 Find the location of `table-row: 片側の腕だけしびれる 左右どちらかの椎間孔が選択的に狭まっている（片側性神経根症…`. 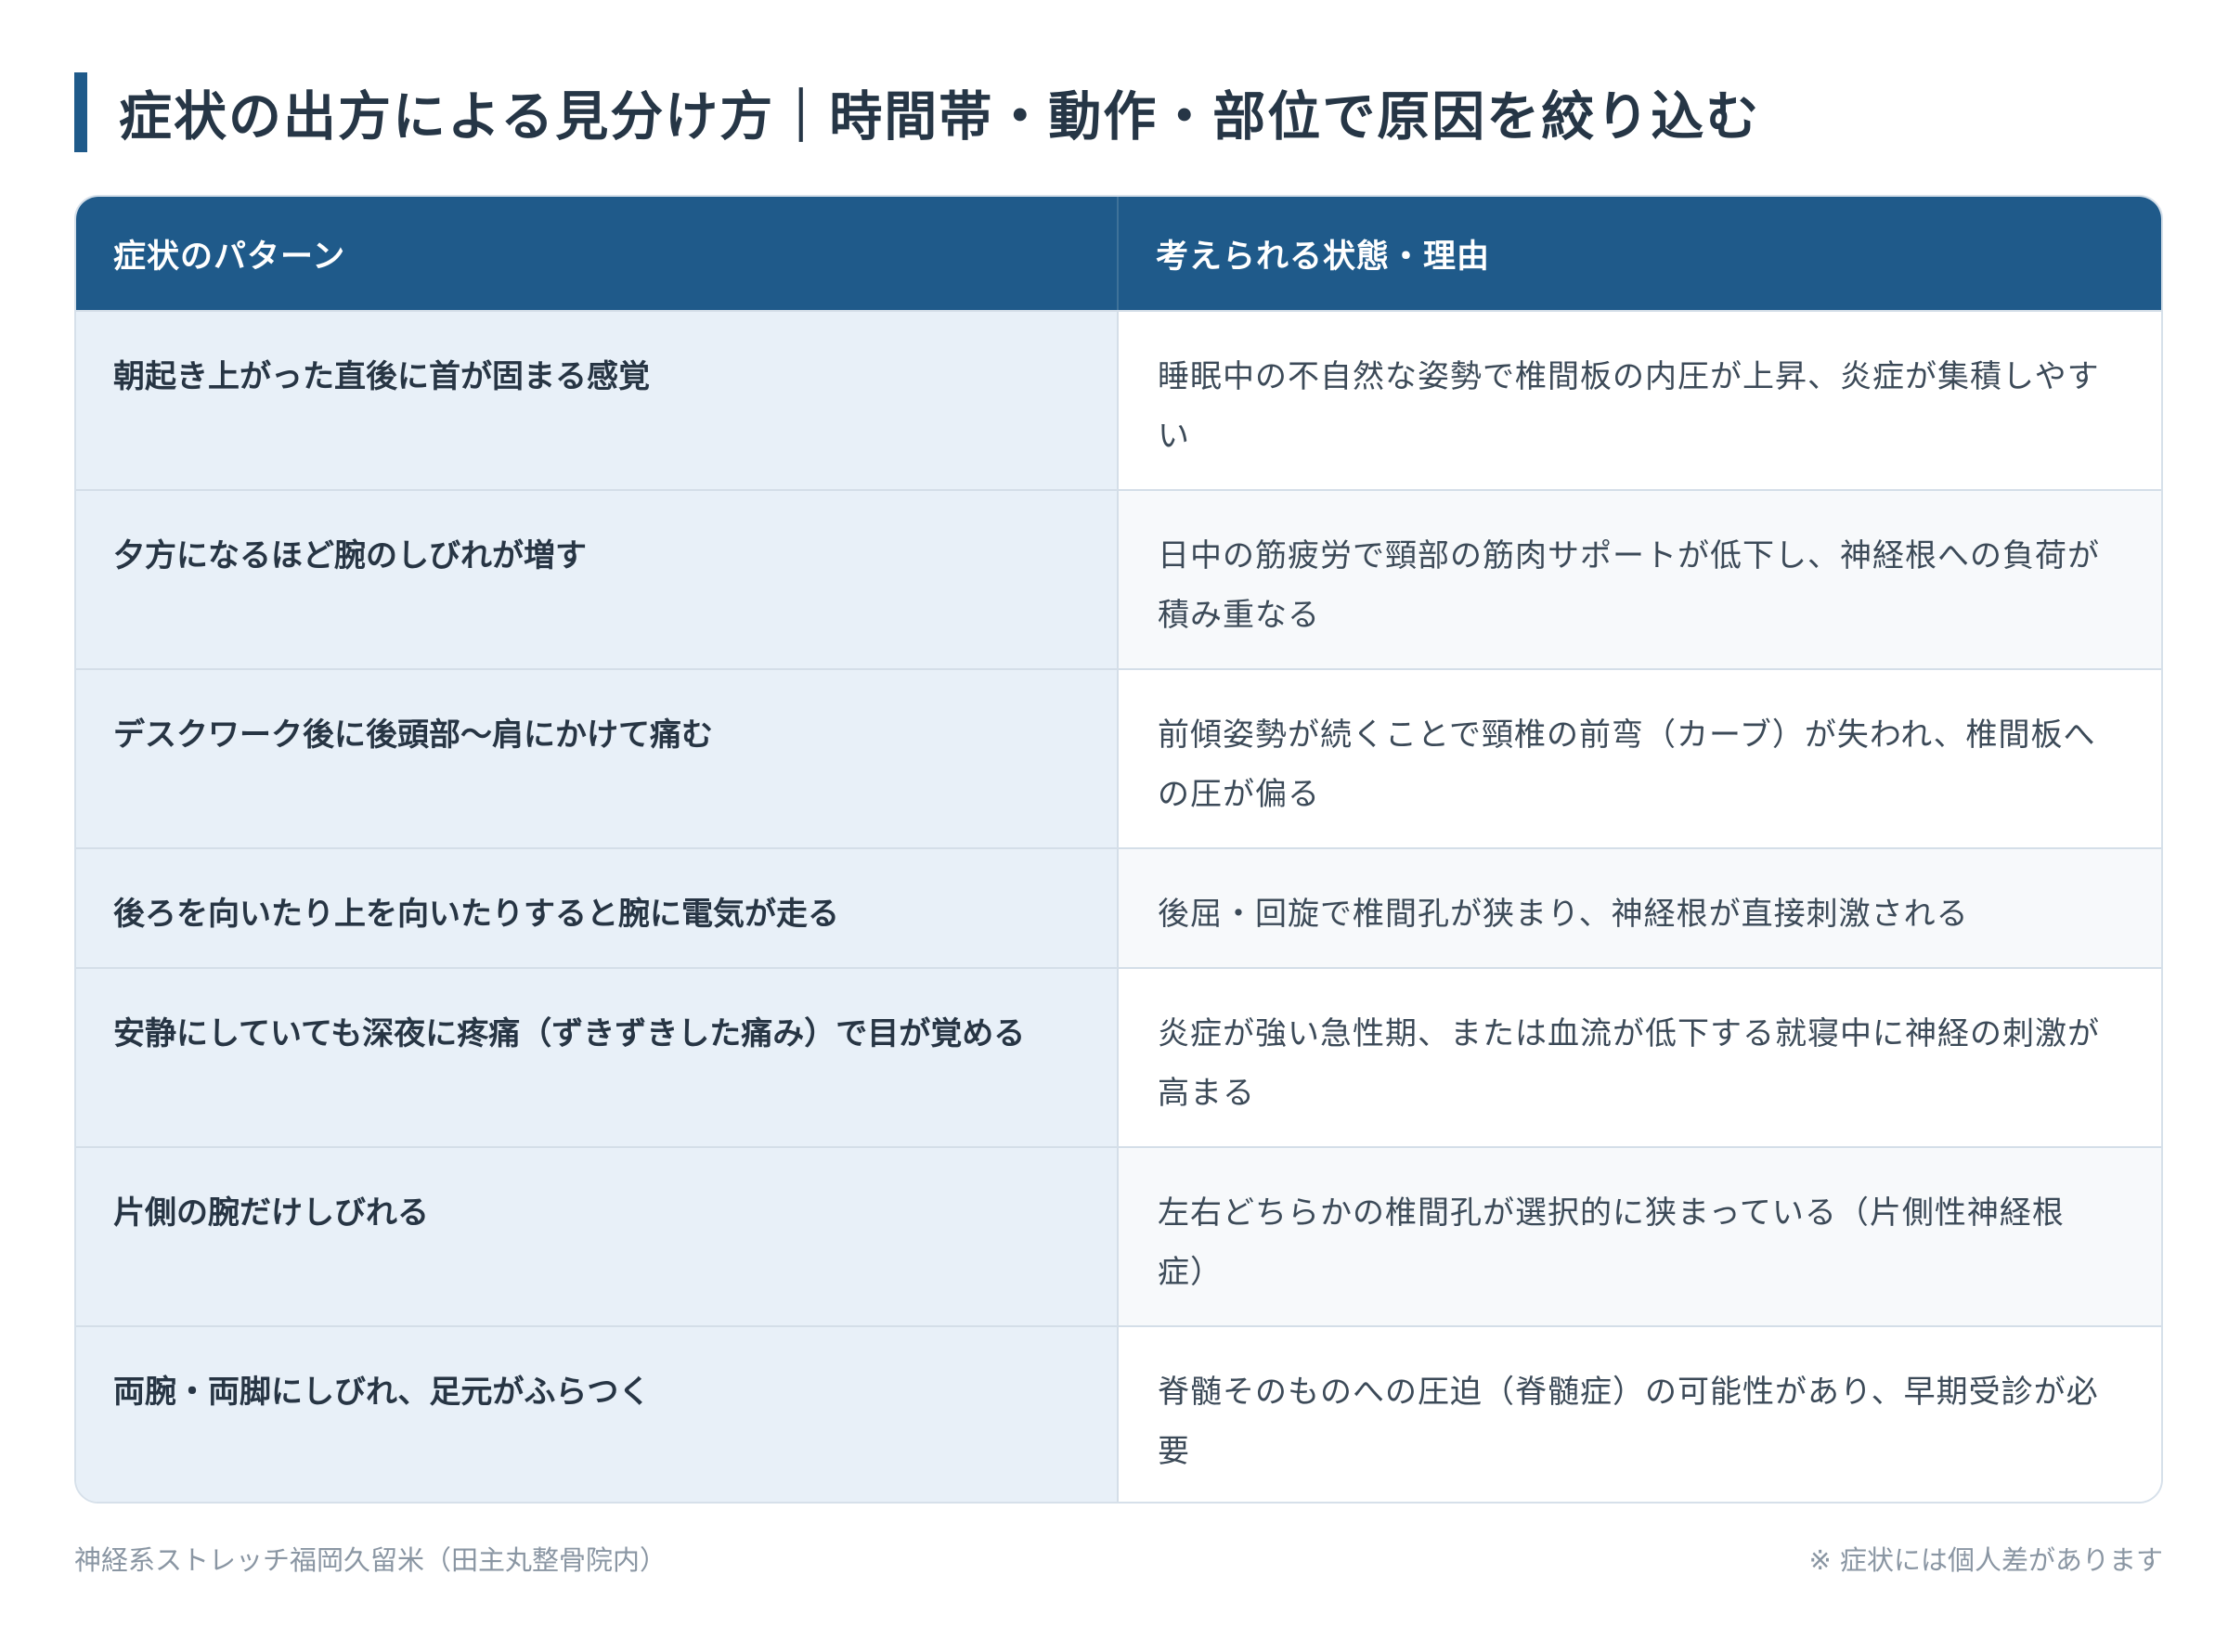

table-row: 片側の腕だけしびれる 左右どちらかの椎間孔が選択的に狭まっている（片側性神経根症… is located at coordinates (1118, 1235).